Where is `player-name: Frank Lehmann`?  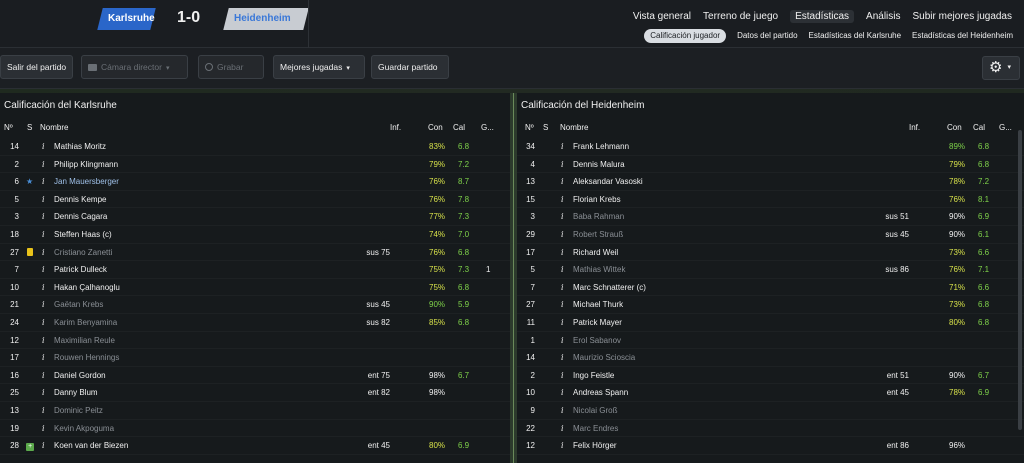 player-name: Frank Lehmann is located at coordinates (601, 146).